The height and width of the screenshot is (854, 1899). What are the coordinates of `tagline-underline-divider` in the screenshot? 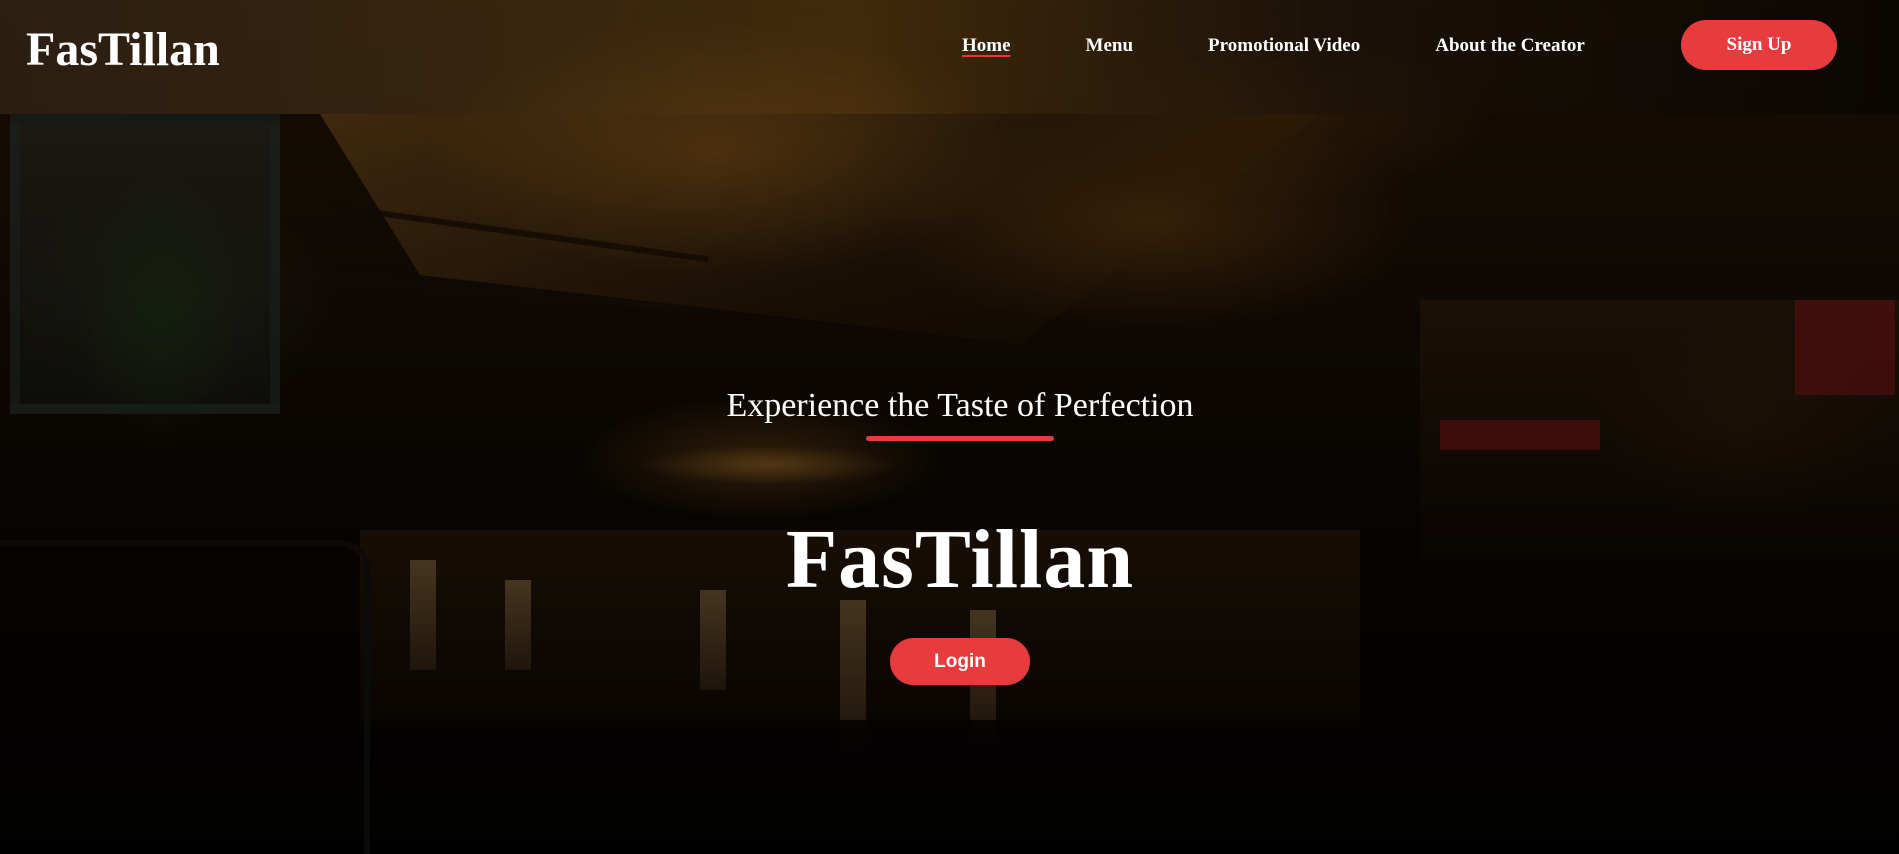 It's located at (960, 438).